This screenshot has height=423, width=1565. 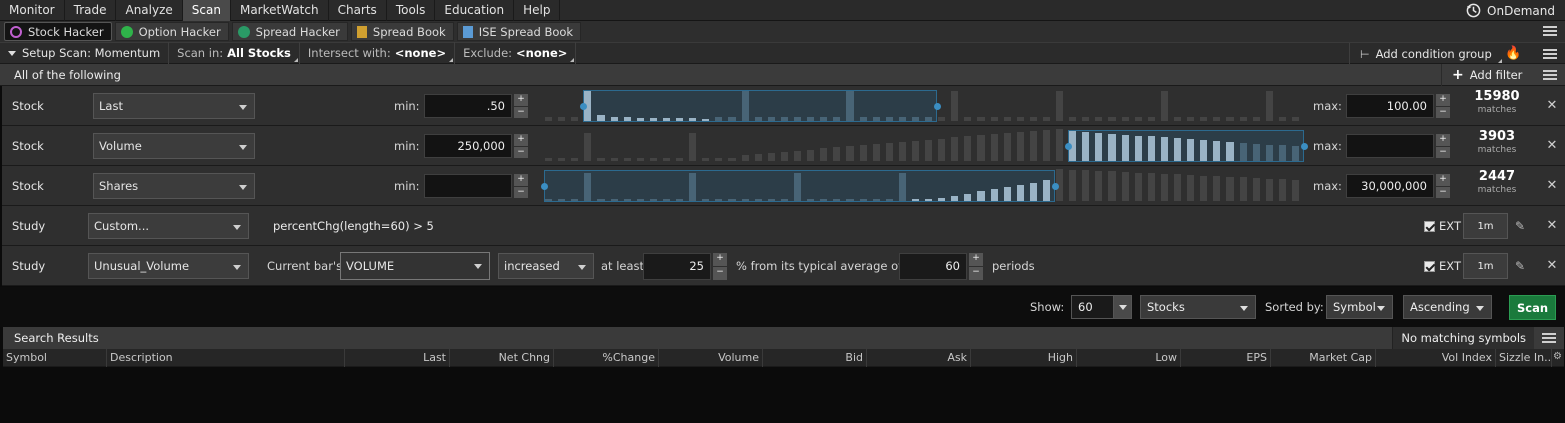 What do you see at coordinates (468, 106) in the screenshot?
I see `min-input: .50` at bounding box center [468, 106].